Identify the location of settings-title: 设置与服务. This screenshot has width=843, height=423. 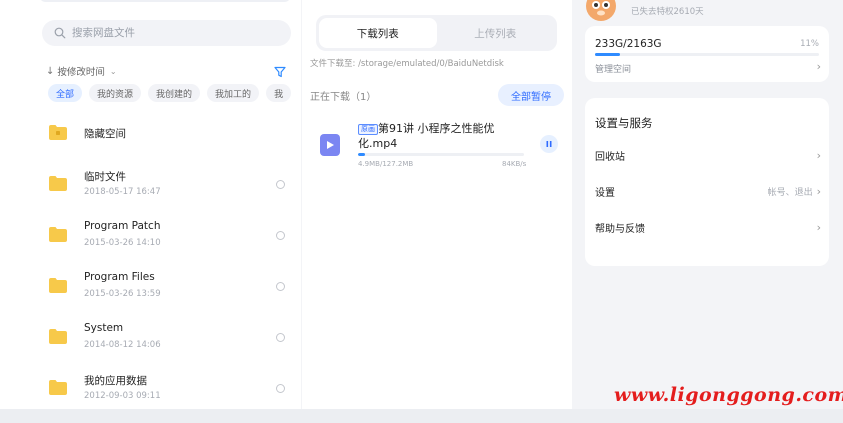
(624, 123).